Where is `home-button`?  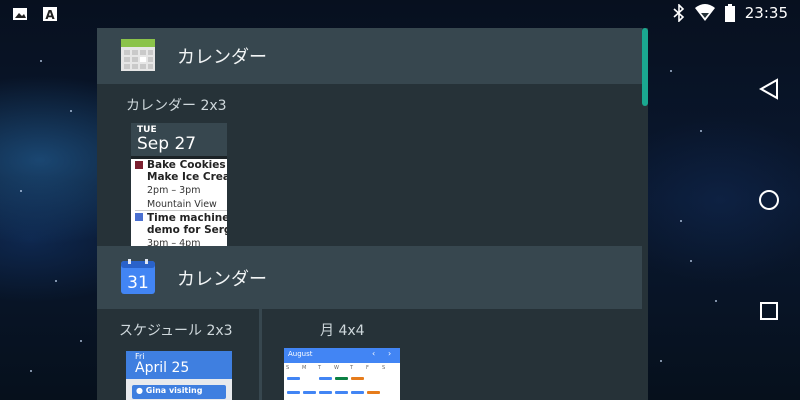 home-button is located at coordinates (769, 200).